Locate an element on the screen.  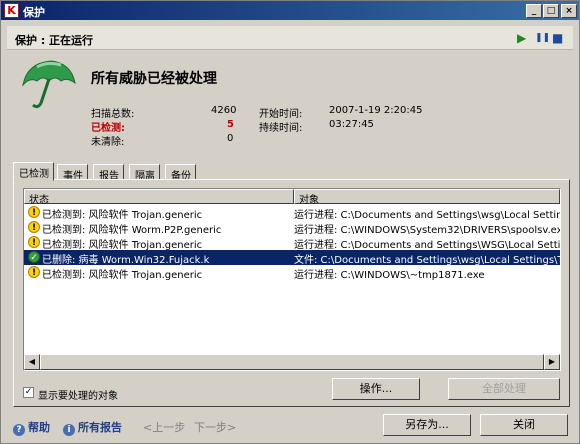
maximize-button: □ is located at coordinates (551, 11).